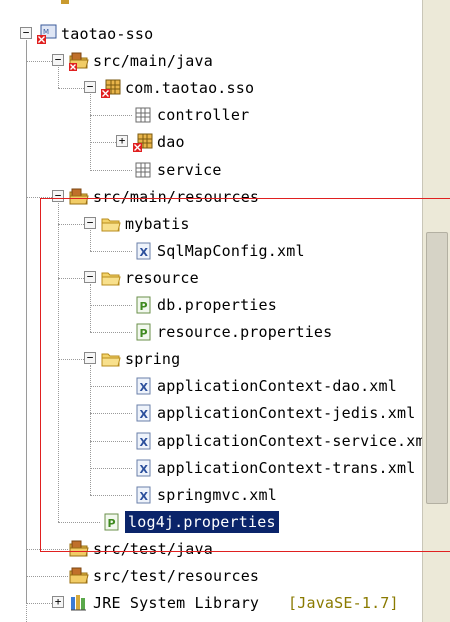 The image size is (450, 622). I want to click on tree-item-label: src/main/java, so click(153, 61).